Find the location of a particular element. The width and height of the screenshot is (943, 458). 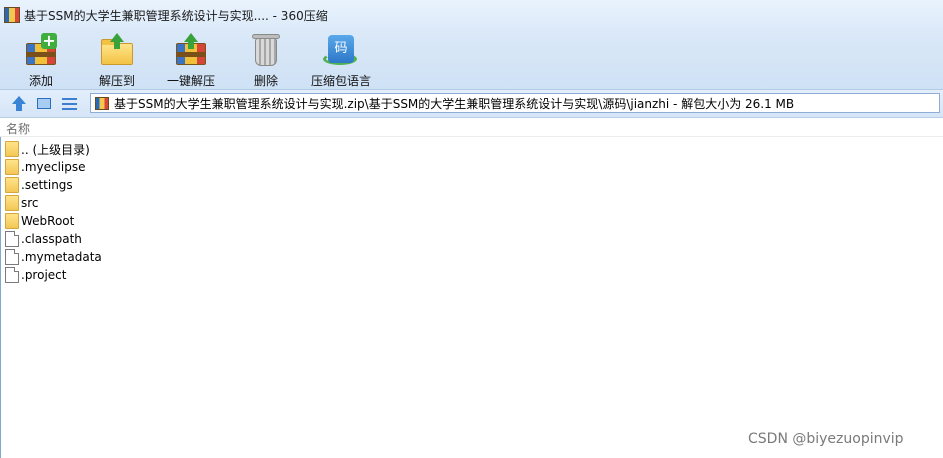

archive-language-button-label: 压缩包语言 is located at coordinates (340, 81).